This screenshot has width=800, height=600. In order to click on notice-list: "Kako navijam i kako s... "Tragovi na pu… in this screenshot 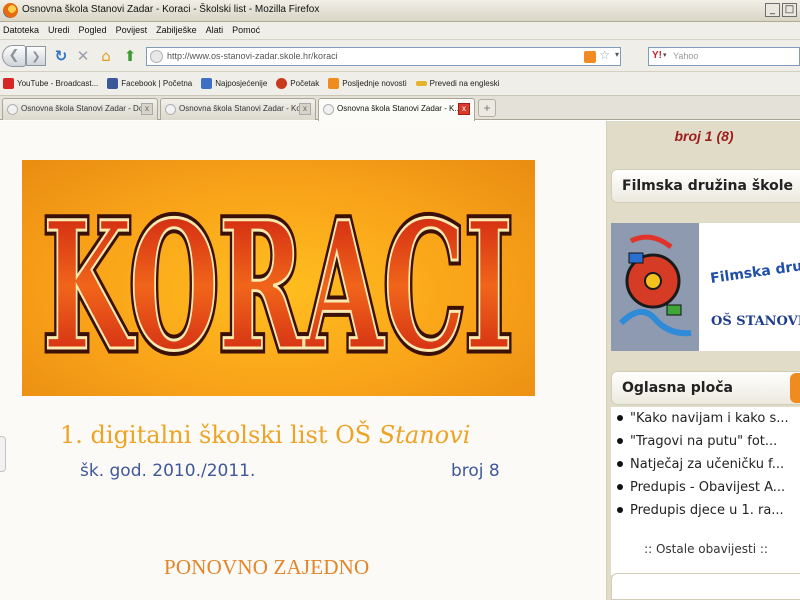, I will do `click(705, 491)`.